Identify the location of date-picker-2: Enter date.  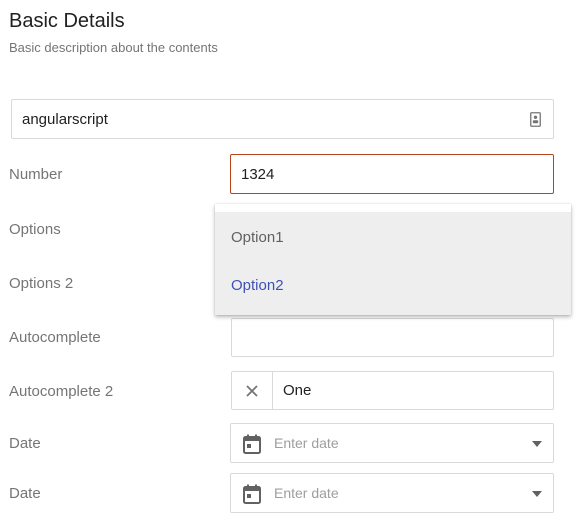
(392, 493).